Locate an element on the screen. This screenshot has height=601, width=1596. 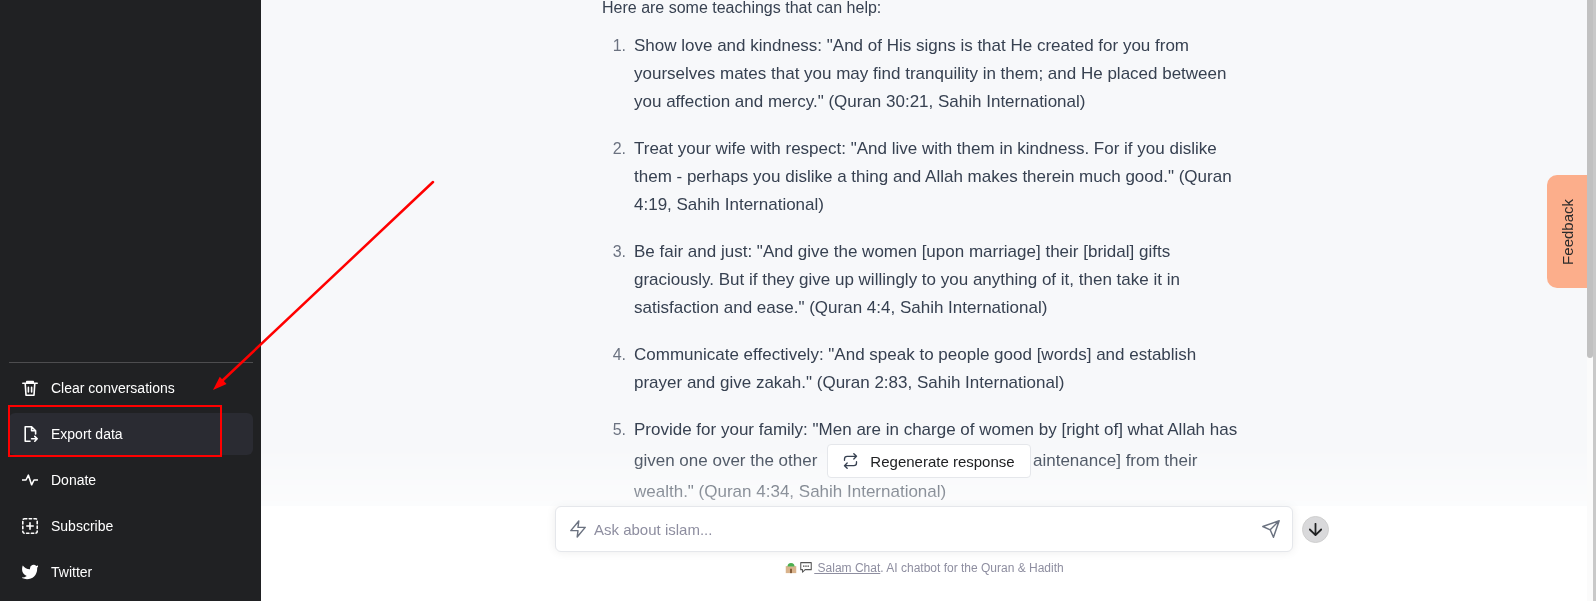
list-item-text: Provide for your family: "Men are in charge of women by [right of] what Allah has is located at coordinates (936, 430).